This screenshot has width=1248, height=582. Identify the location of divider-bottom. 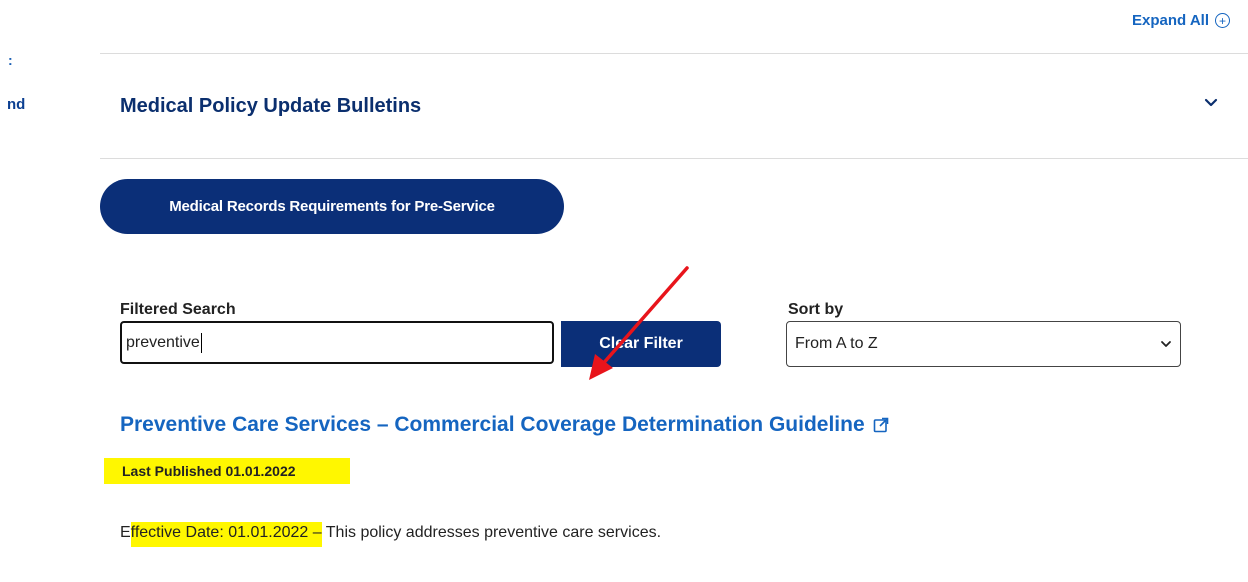
(674, 158).